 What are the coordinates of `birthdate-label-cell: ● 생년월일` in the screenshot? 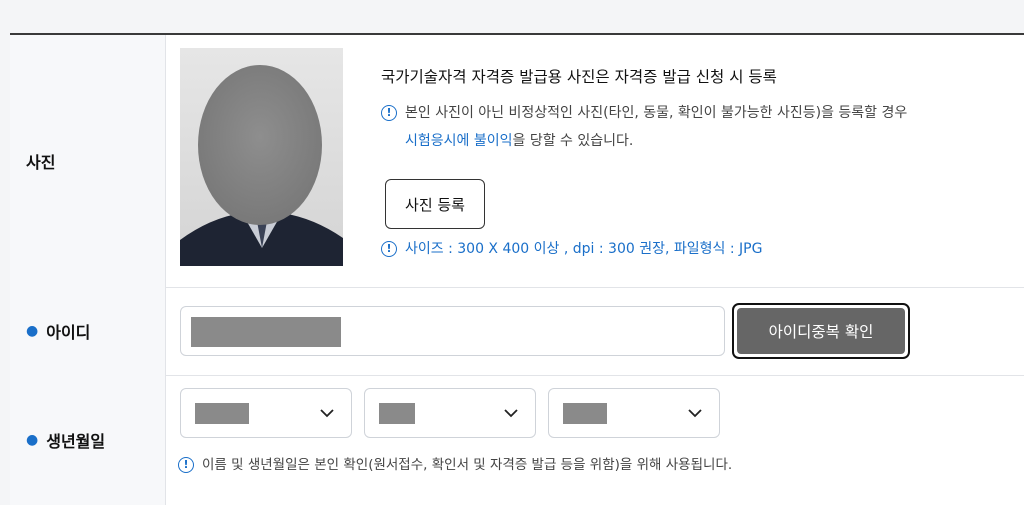 It's located at (88, 440).